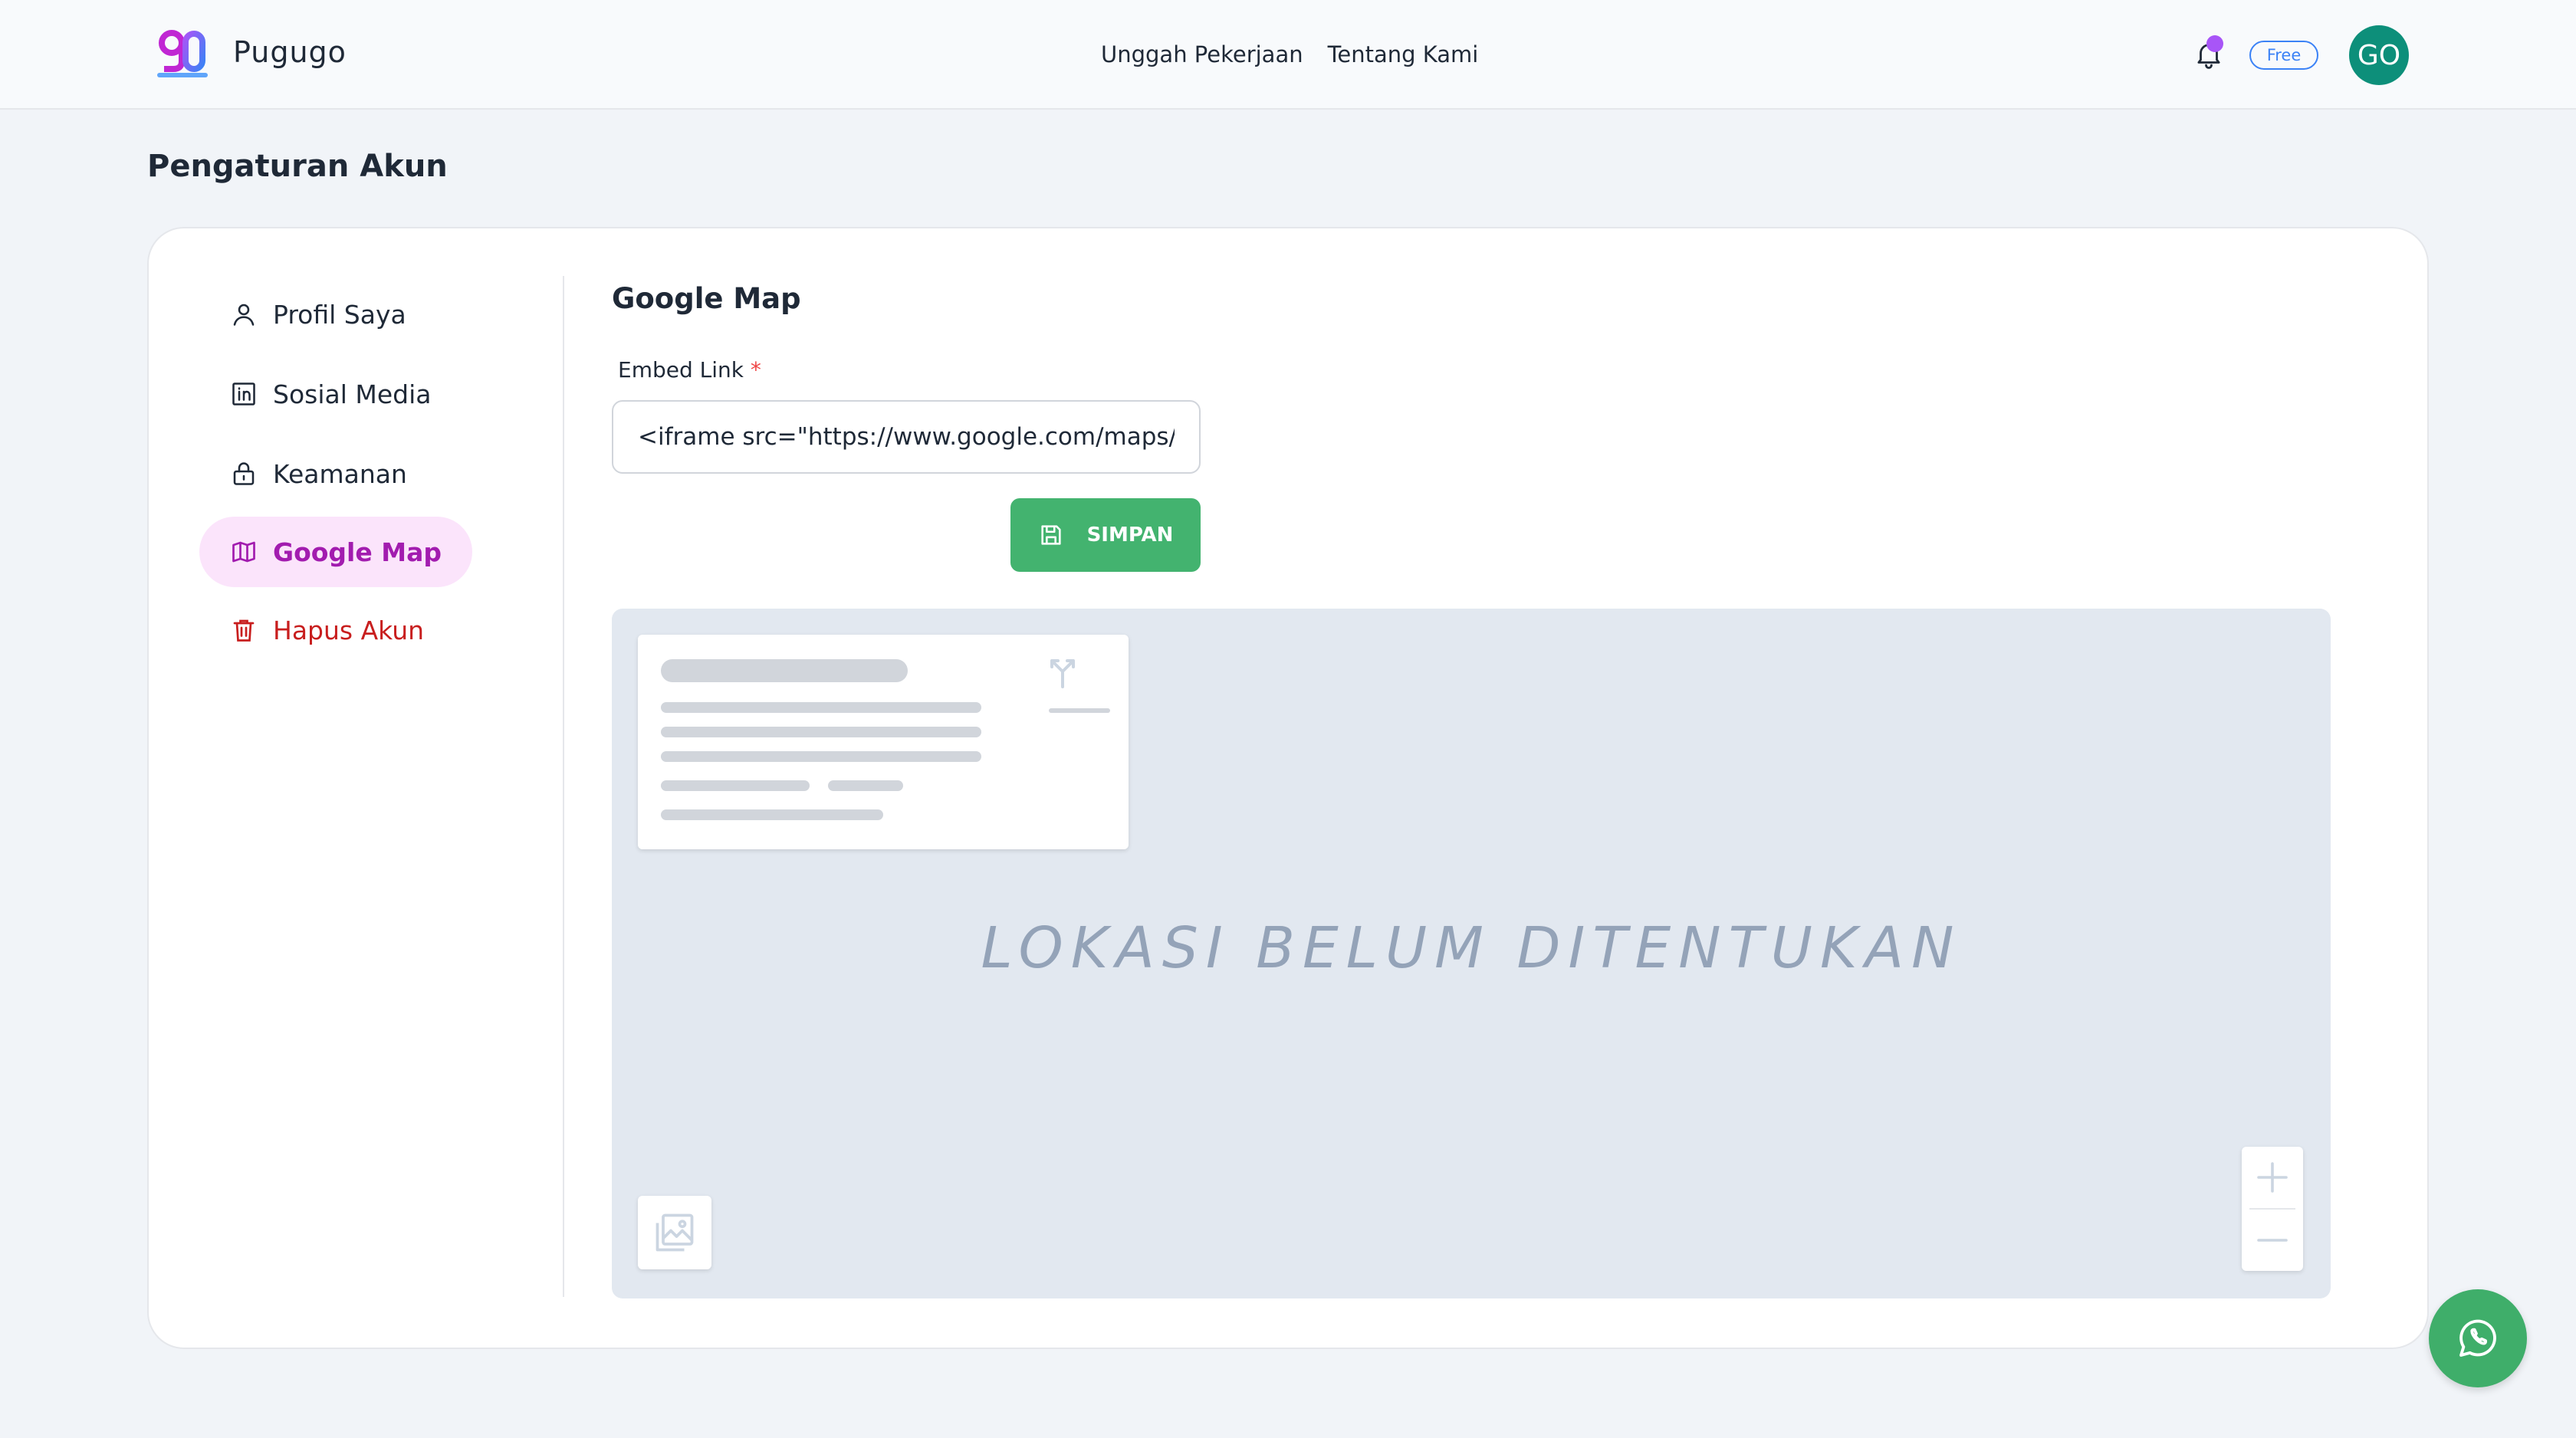 Image resolution: width=2576 pixels, height=1438 pixels. Describe the element at coordinates (349, 630) in the screenshot. I see `sidebar-item-label: Hapus Akun` at that location.